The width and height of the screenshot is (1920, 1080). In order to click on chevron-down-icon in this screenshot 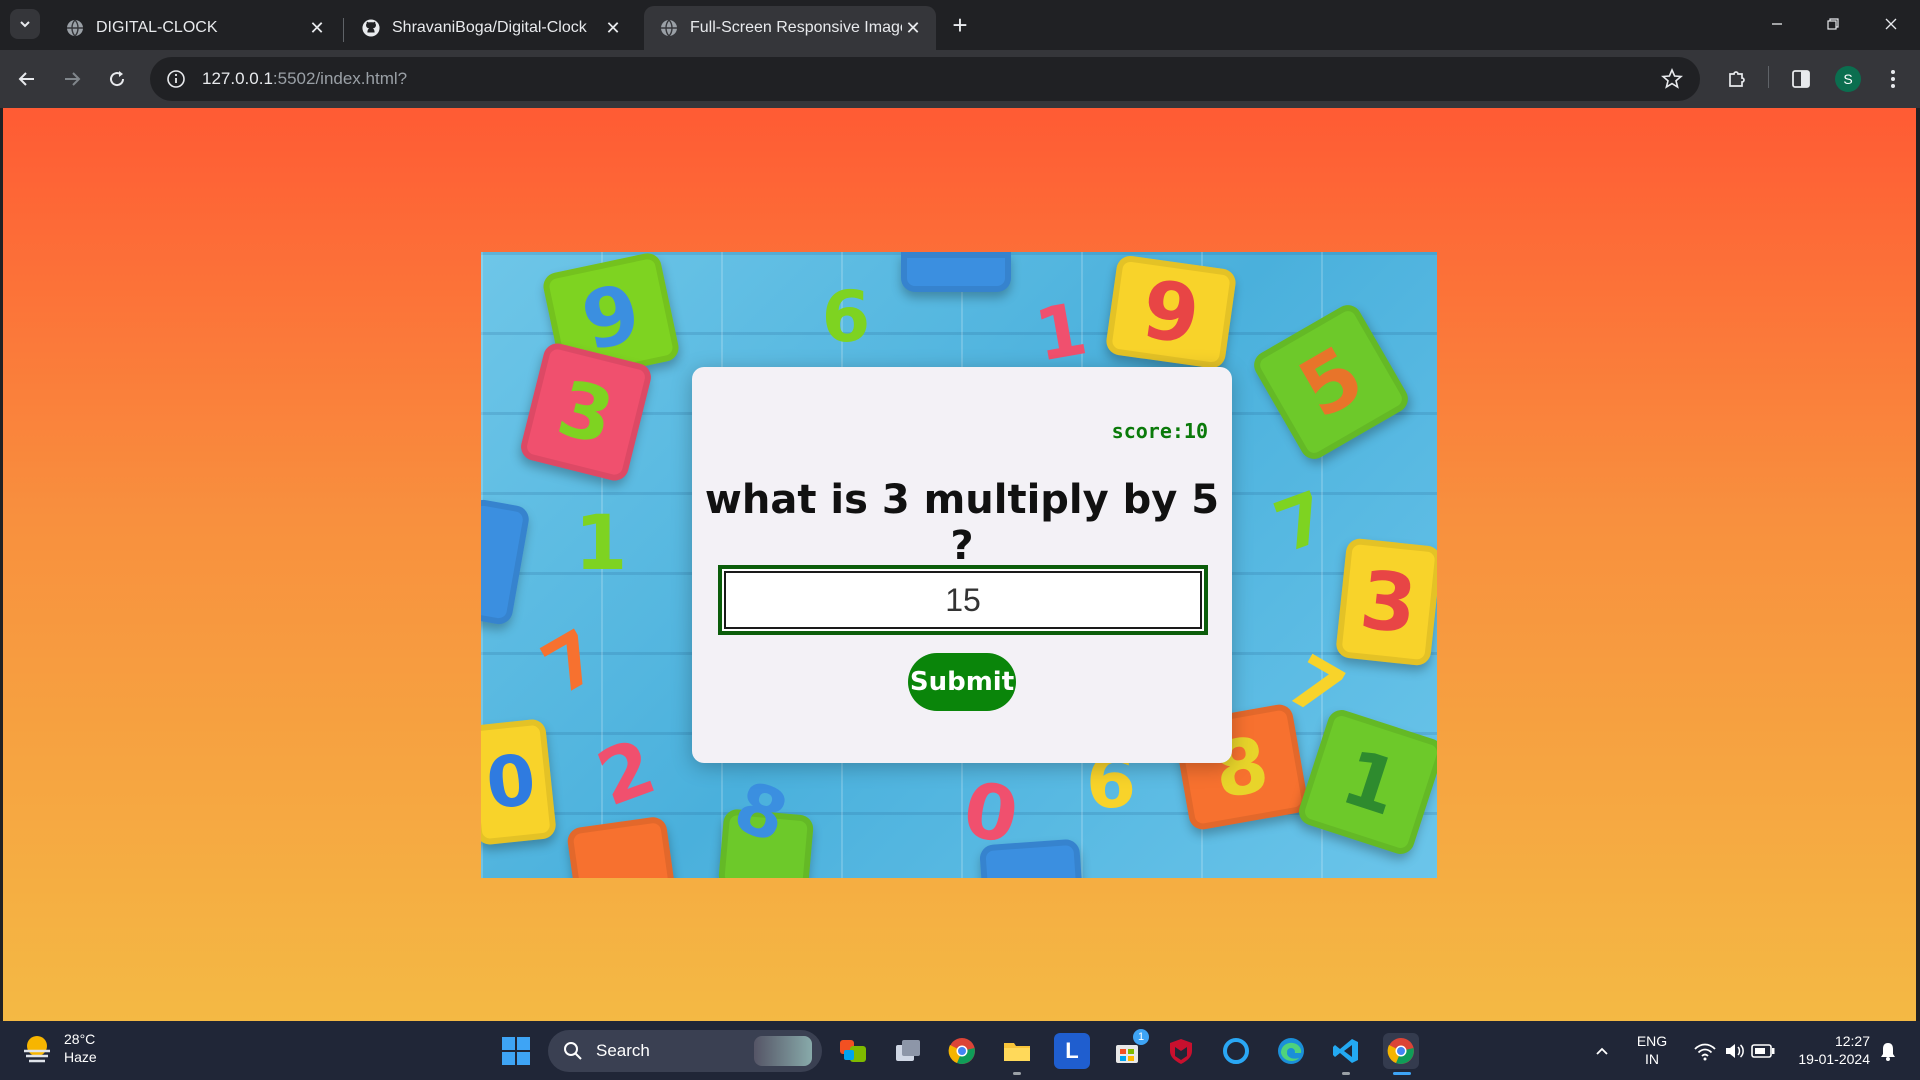, I will do `click(25, 24)`.